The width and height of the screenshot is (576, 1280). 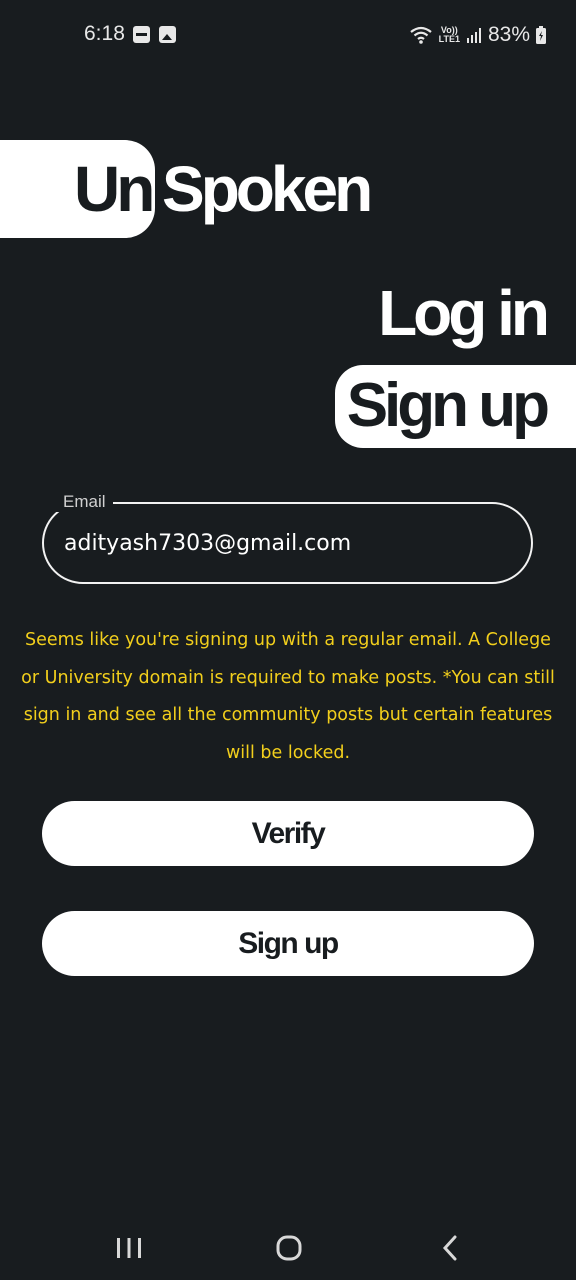 I want to click on home-icon, so click(x=289, y=1248).